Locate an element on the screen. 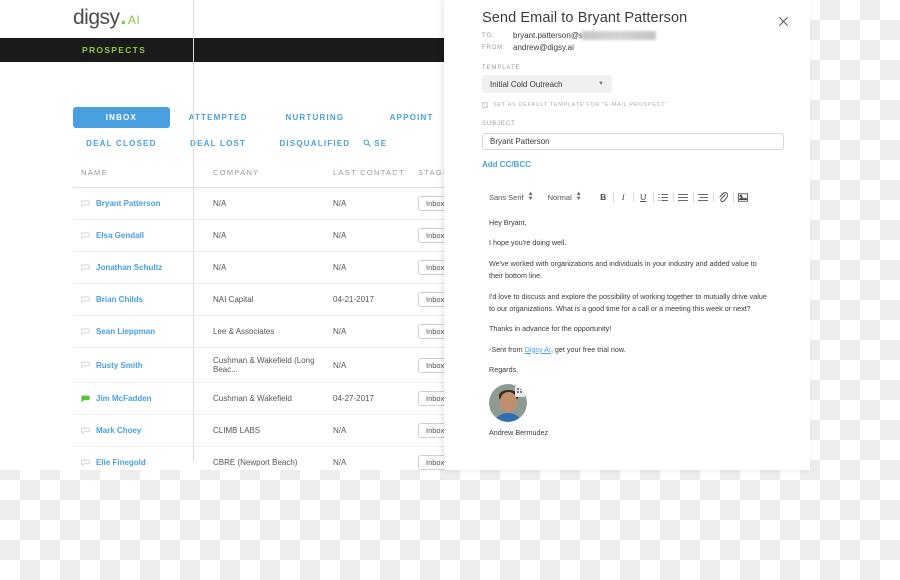 The height and width of the screenshot is (580, 900). table-row: Bryant Patterson N/A N/A Inbox is located at coordinates (266, 203).